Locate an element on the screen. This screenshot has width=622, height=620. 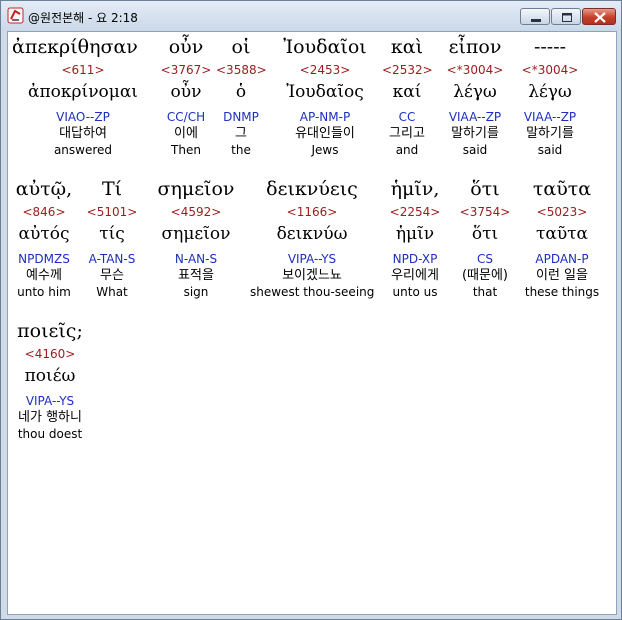
lemma: ποιέω is located at coordinates (50, 376).